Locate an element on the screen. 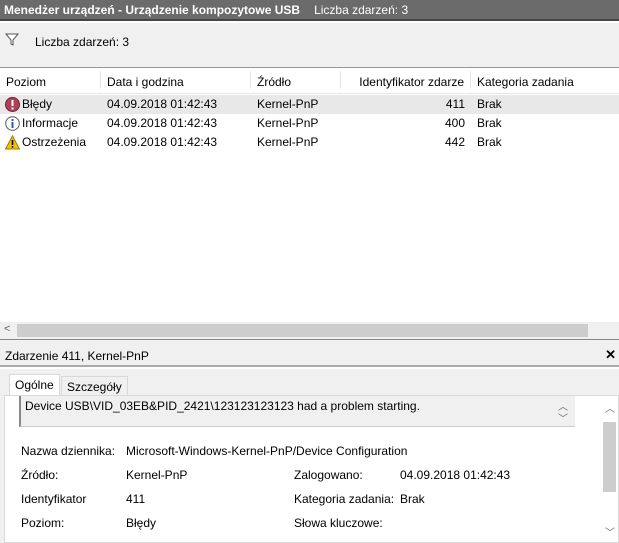 The width and height of the screenshot is (619, 543). details-title: Zdarzenie 411, Kernel-PnP is located at coordinates (77, 356).